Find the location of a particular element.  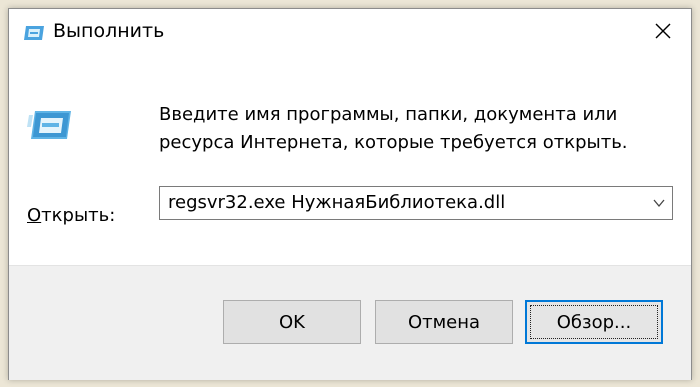

window-title: Выполнить is located at coordinates (109, 31).